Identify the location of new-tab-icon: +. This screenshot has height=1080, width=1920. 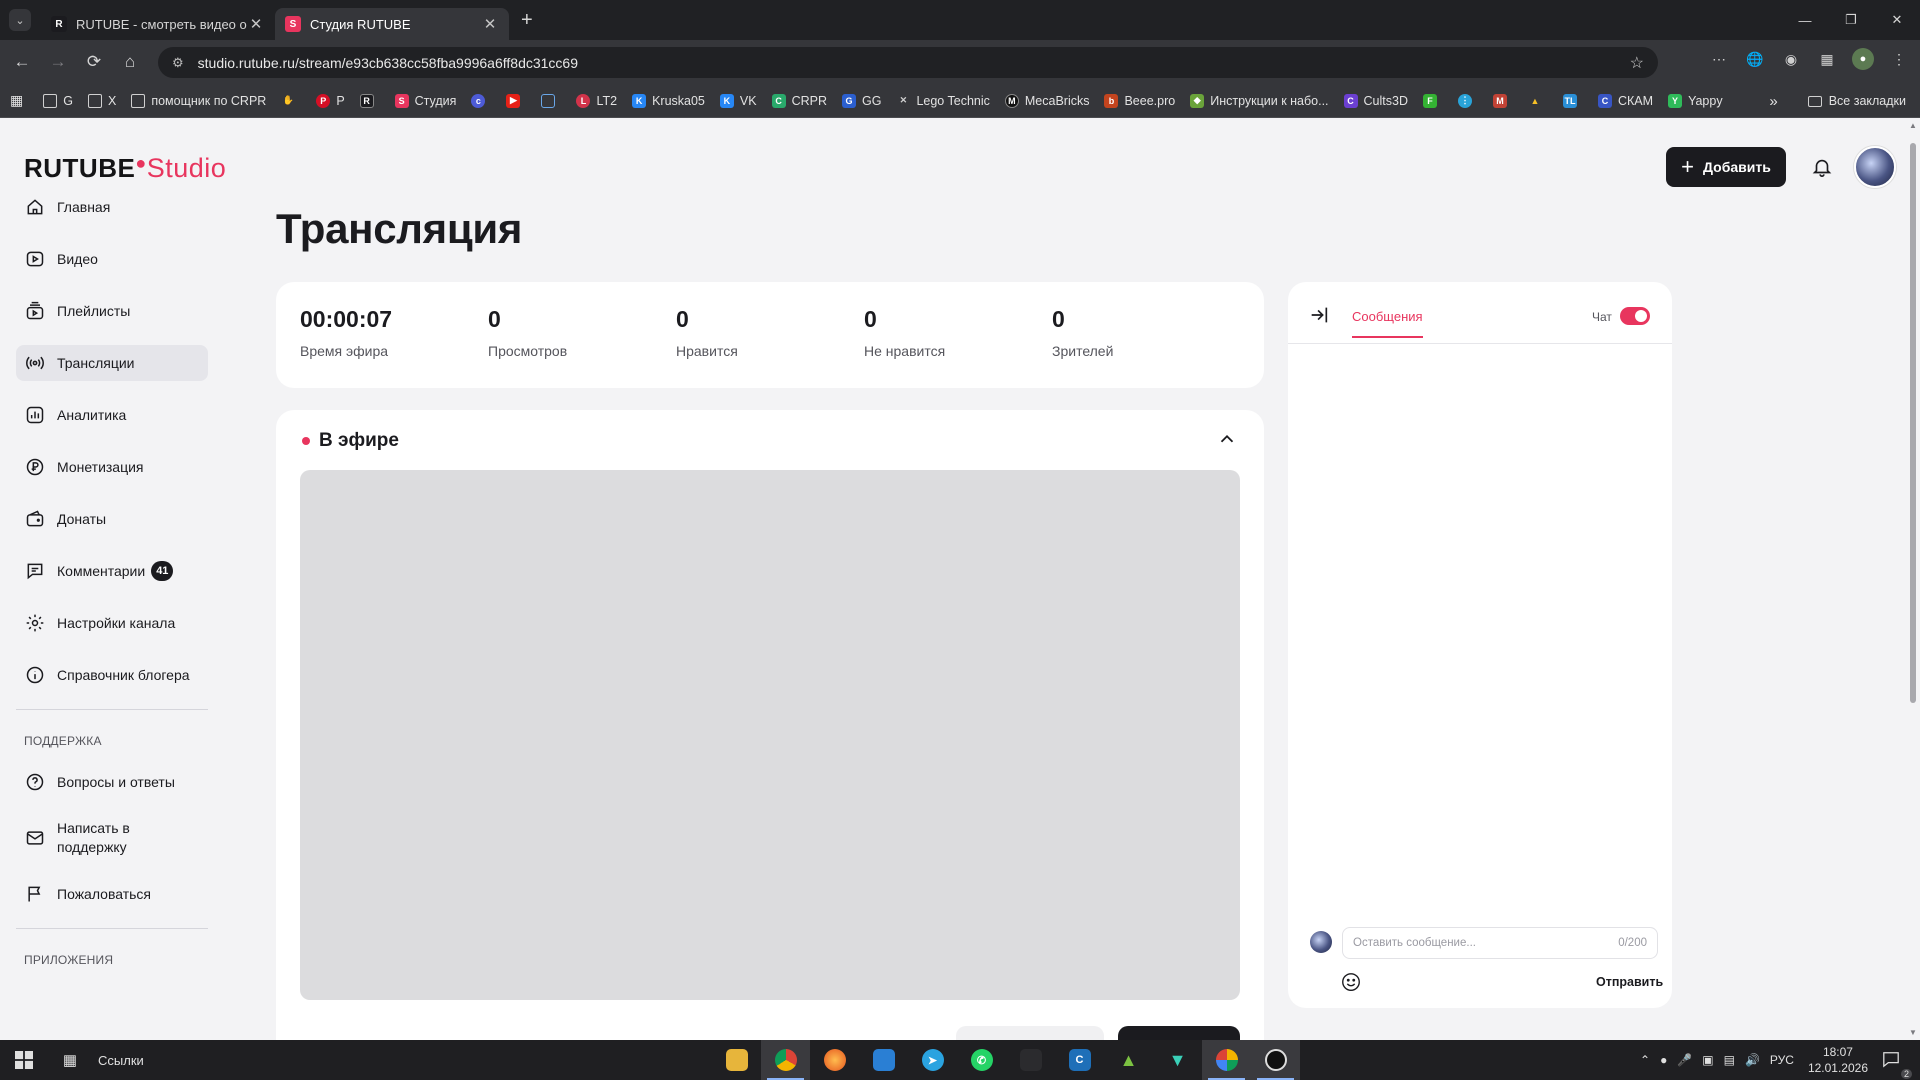
(527, 20).